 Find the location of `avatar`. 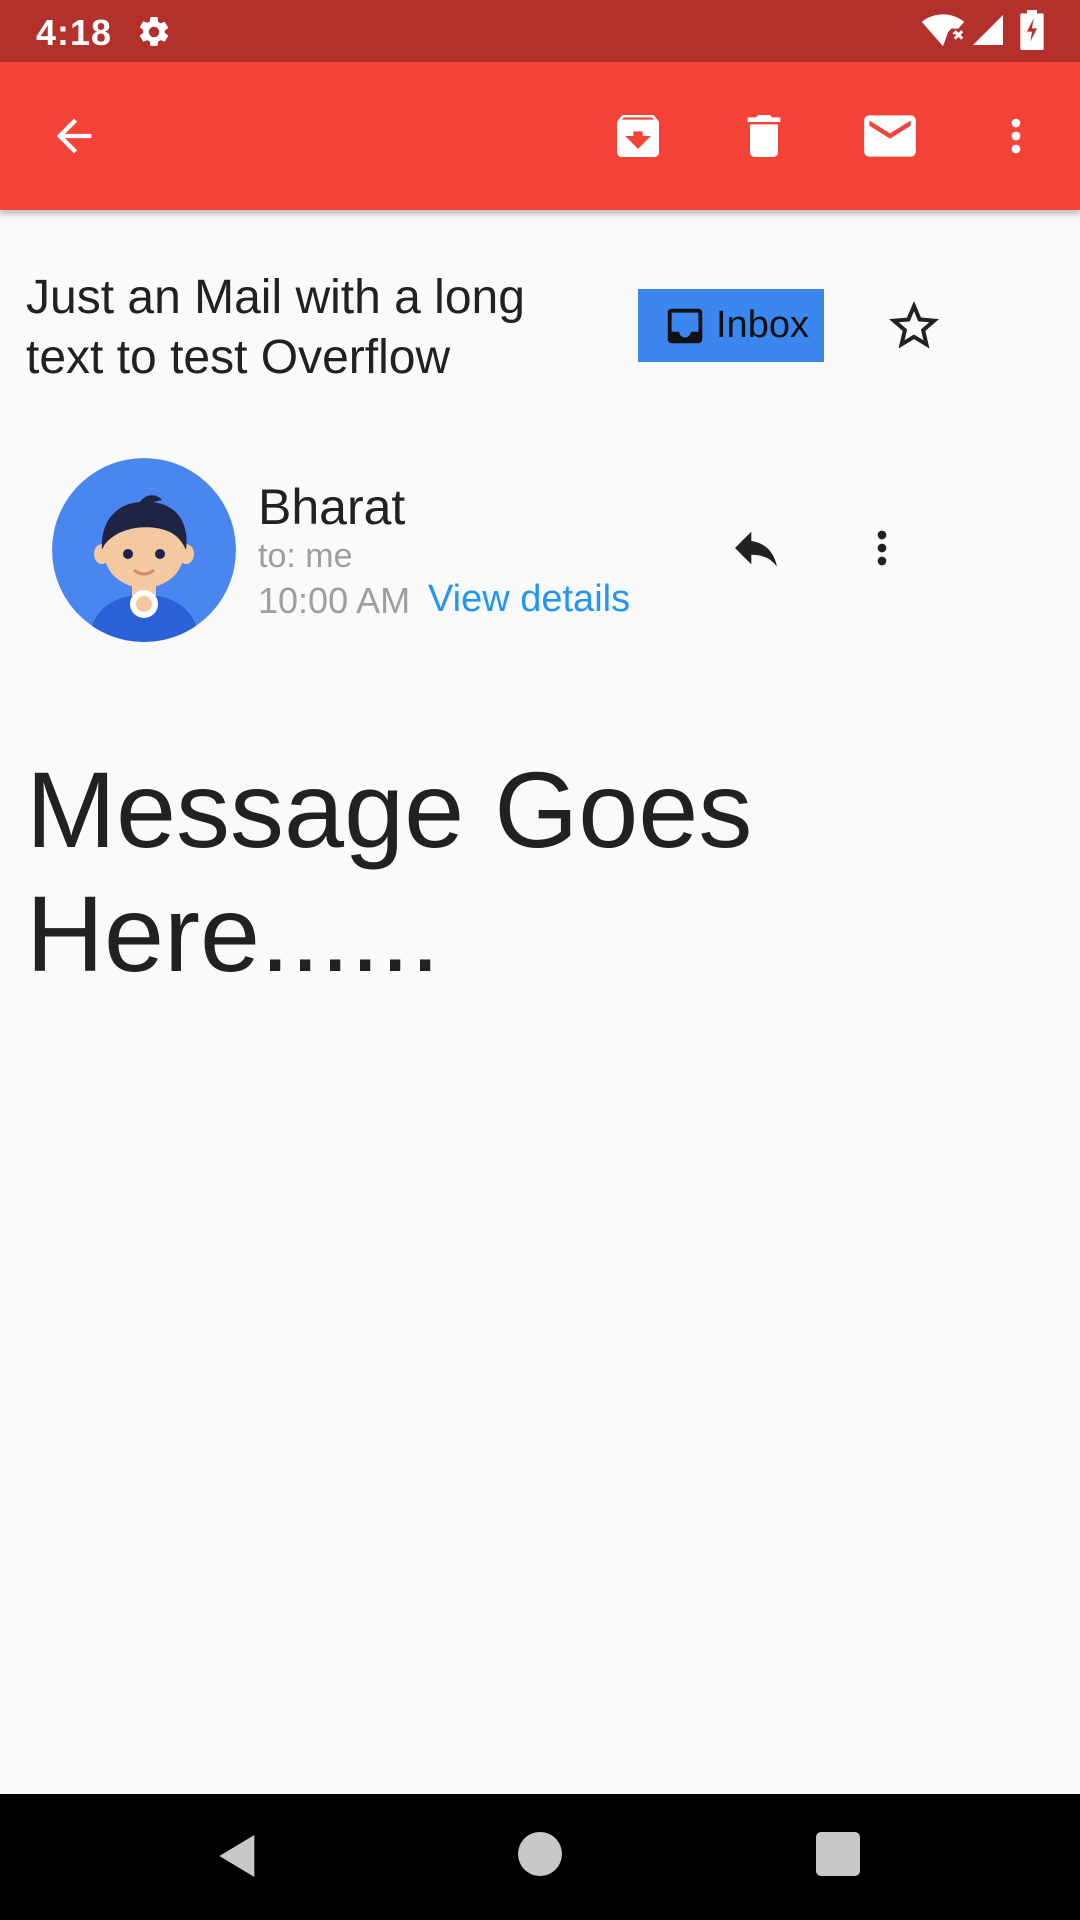

avatar is located at coordinates (144, 550).